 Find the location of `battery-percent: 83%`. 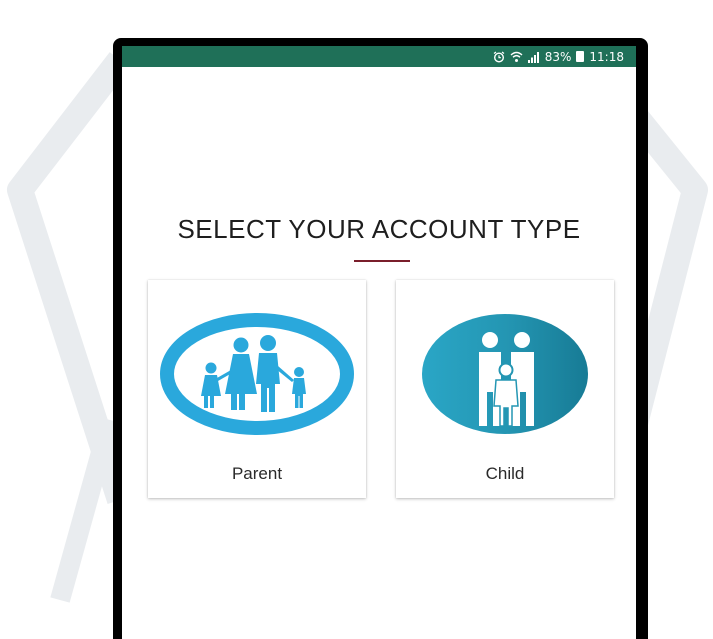

battery-percent: 83% is located at coordinates (558, 56).